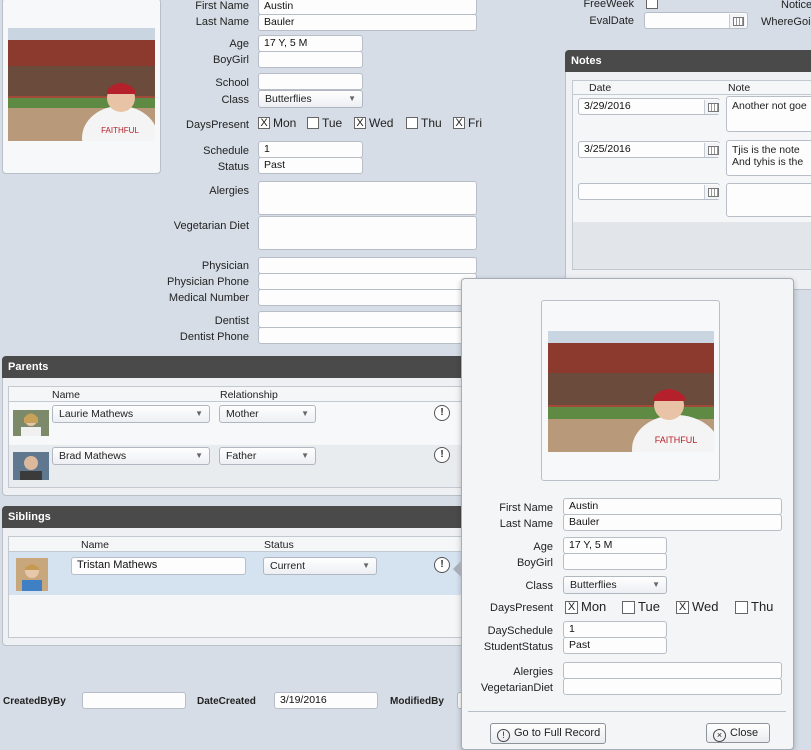 The height and width of the screenshot is (750, 811). Describe the element at coordinates (32, 574) in the screenshot. I see `sibling-avatar-image` at that location.